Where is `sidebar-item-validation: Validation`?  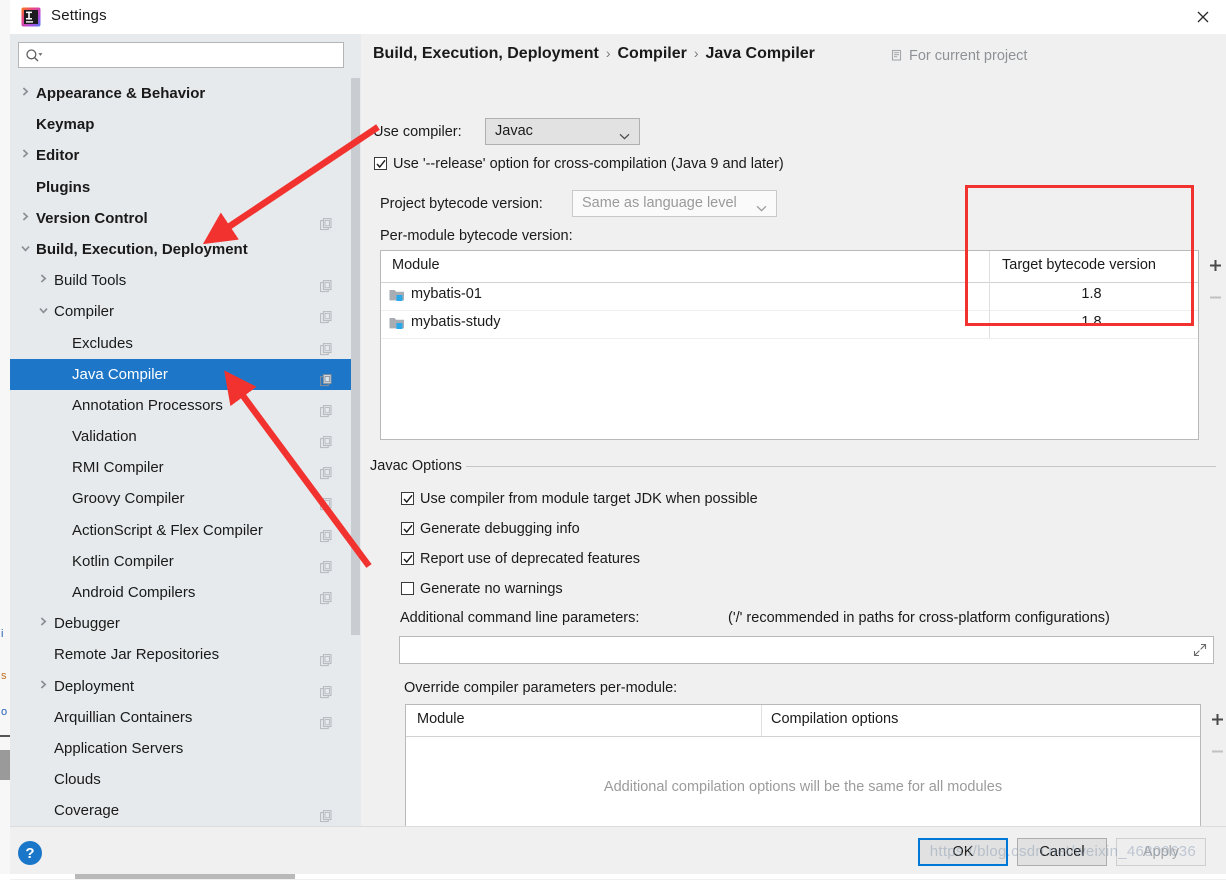 sidebar-item-validation: Validation is located at coordinates (180, 436).